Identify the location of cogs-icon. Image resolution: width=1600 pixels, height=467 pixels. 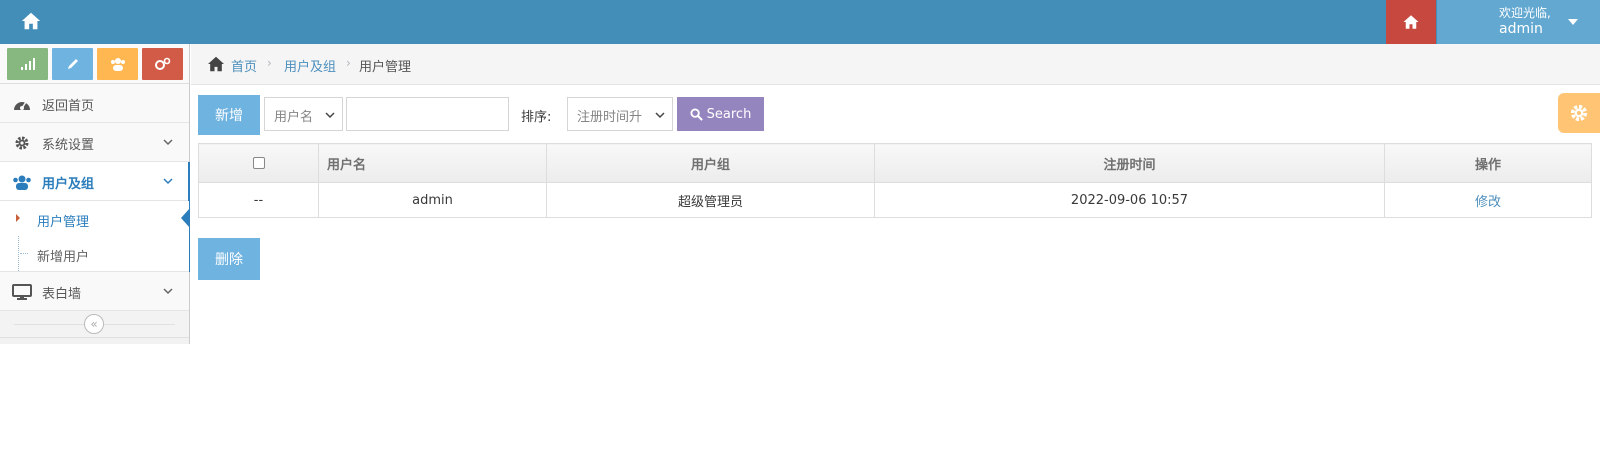
(162, 63).